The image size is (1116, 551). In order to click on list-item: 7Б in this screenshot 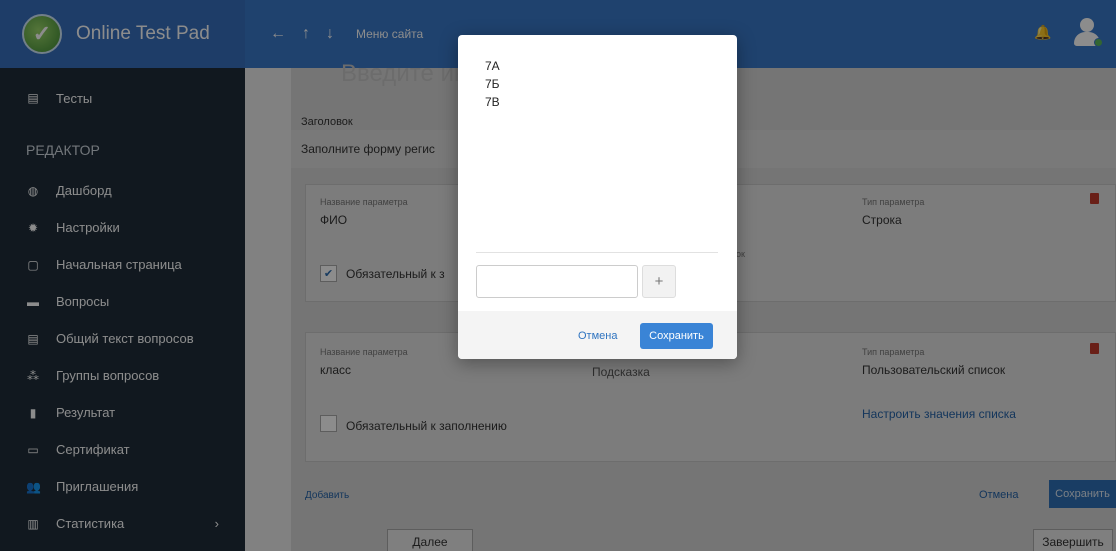, I will do `click(492, 84)`.